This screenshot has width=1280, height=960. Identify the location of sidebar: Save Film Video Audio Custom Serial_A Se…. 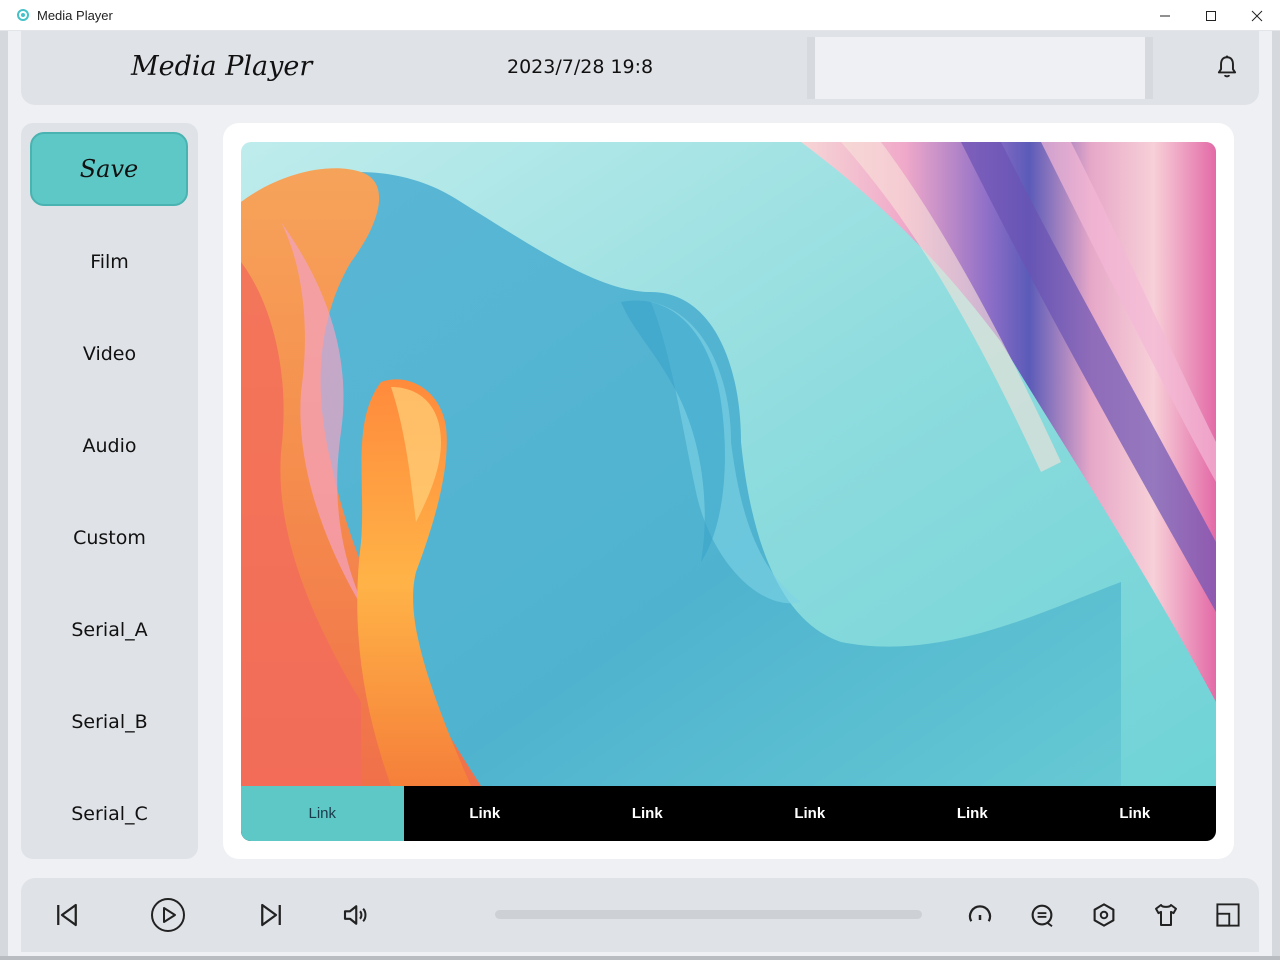
(109, 491).